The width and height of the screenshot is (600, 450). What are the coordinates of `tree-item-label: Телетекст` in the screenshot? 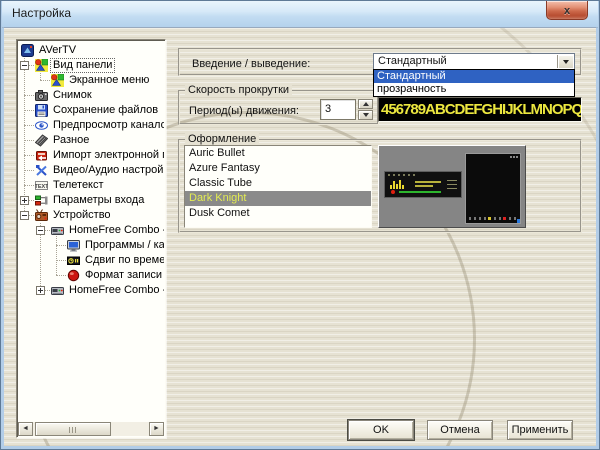 It's located at (78, 185).